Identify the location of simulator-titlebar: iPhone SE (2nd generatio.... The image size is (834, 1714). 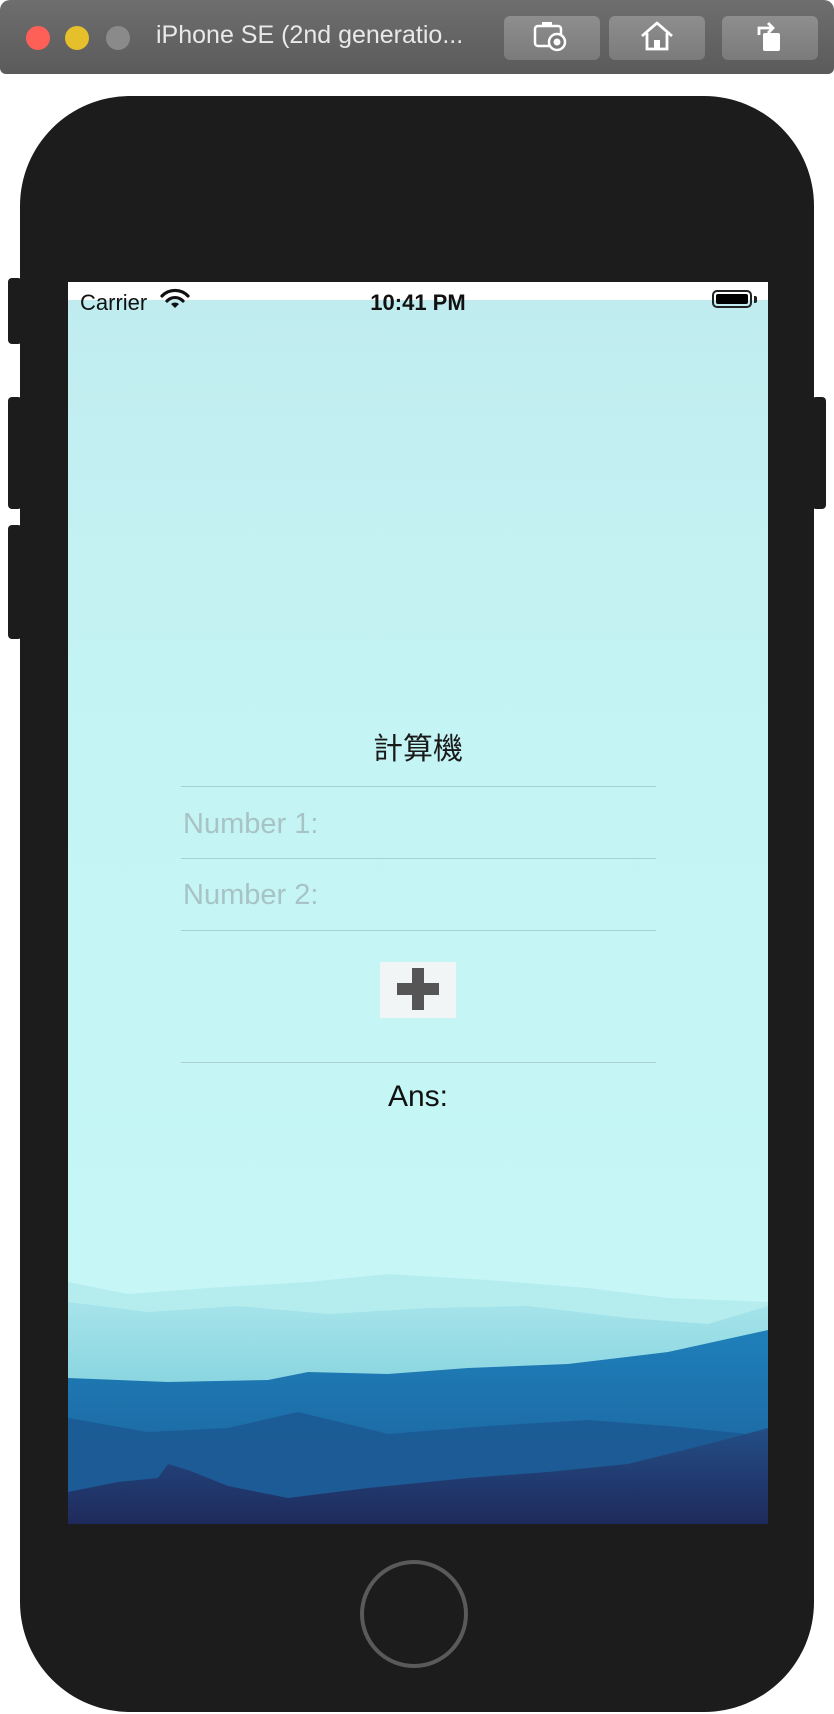
(417, 37).